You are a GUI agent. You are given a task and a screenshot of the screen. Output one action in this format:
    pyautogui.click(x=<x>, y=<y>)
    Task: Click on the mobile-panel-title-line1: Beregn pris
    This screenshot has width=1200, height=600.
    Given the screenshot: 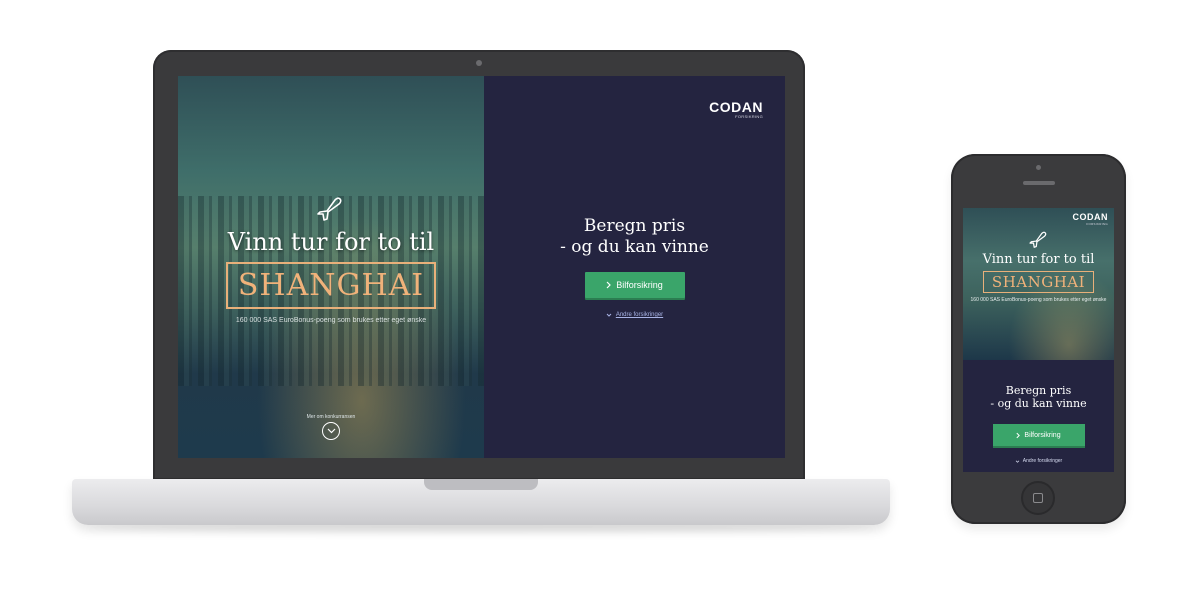 What is the action you would take?
    pyautogui.click(x=1038, y=390)
    